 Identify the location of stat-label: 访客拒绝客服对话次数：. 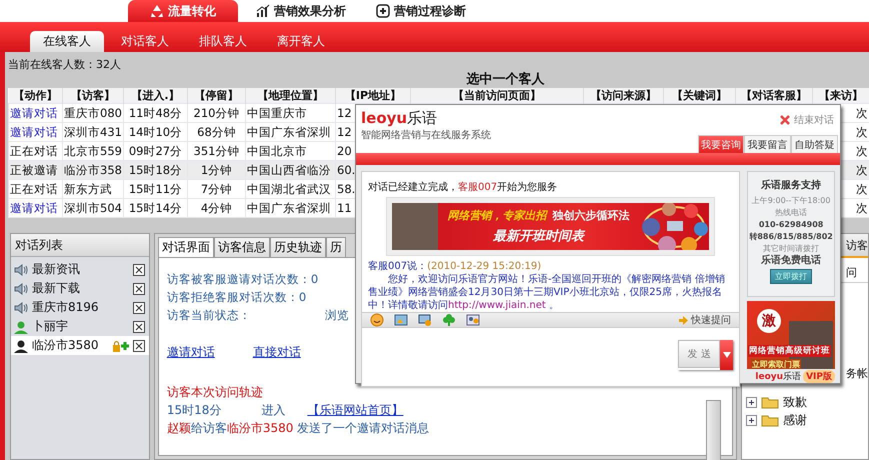
(232, 297).